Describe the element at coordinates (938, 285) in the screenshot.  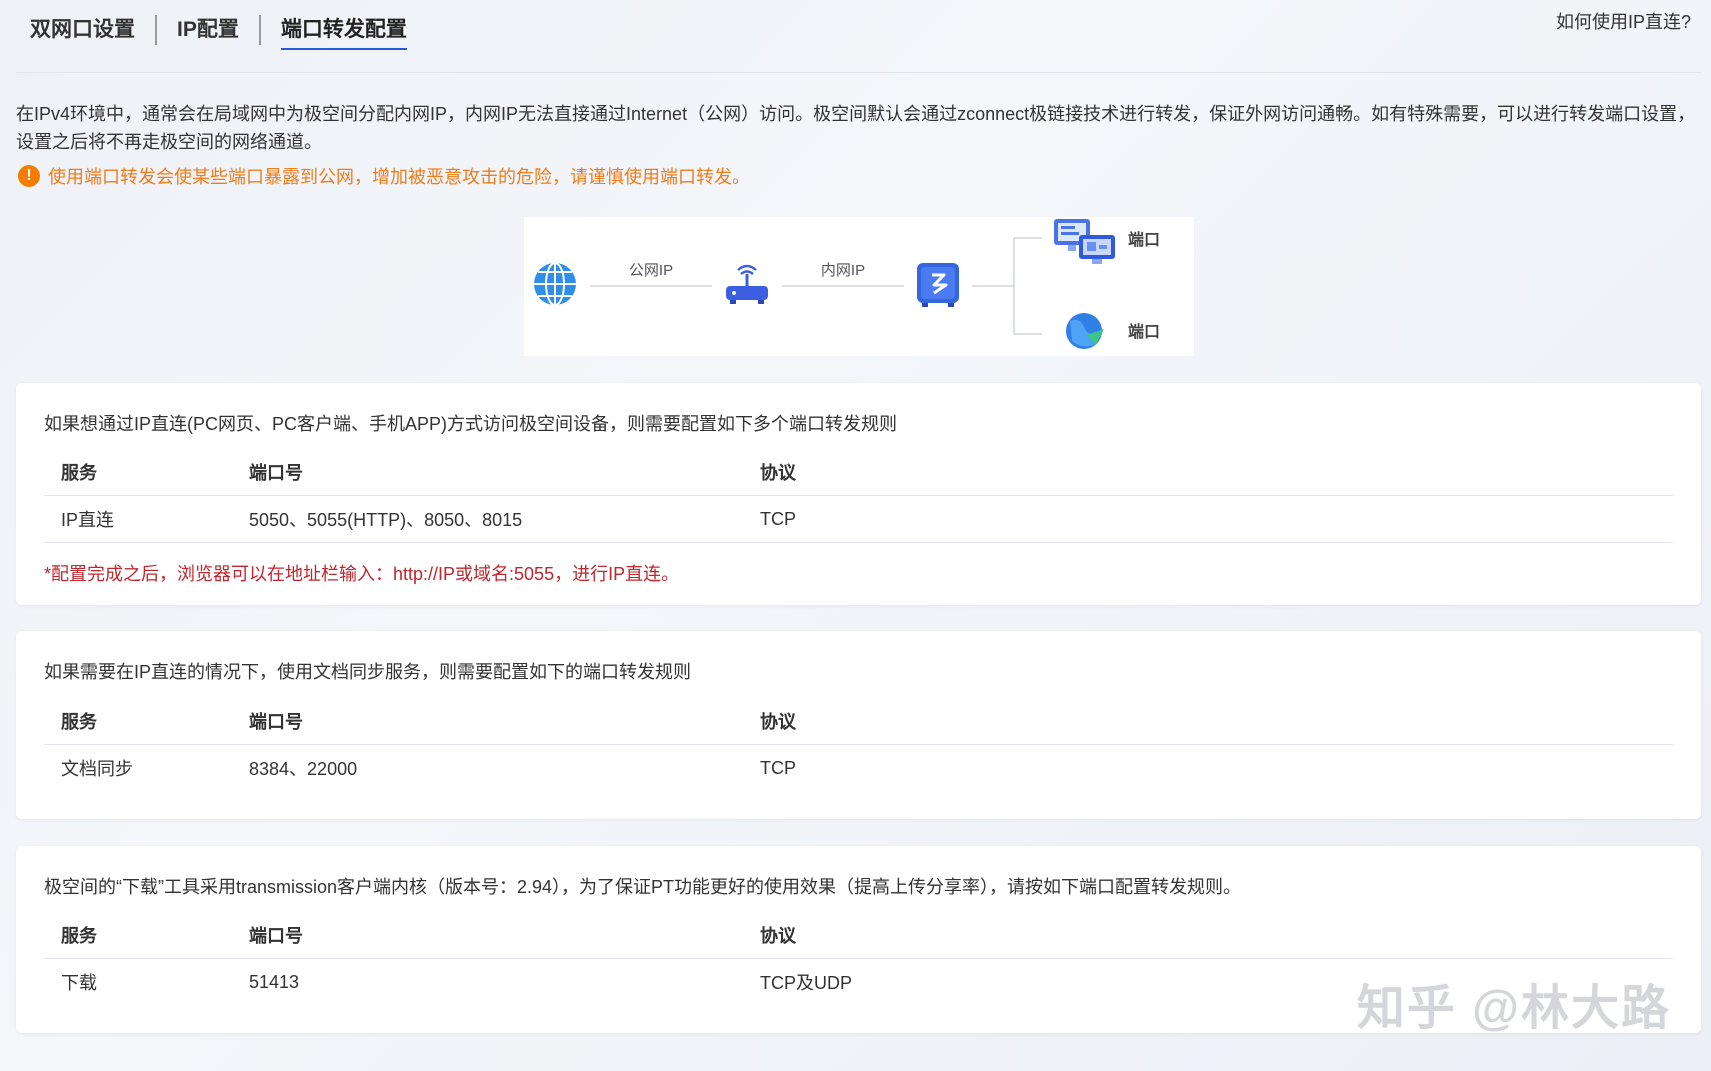
I see `nas-device-icon` at that location.